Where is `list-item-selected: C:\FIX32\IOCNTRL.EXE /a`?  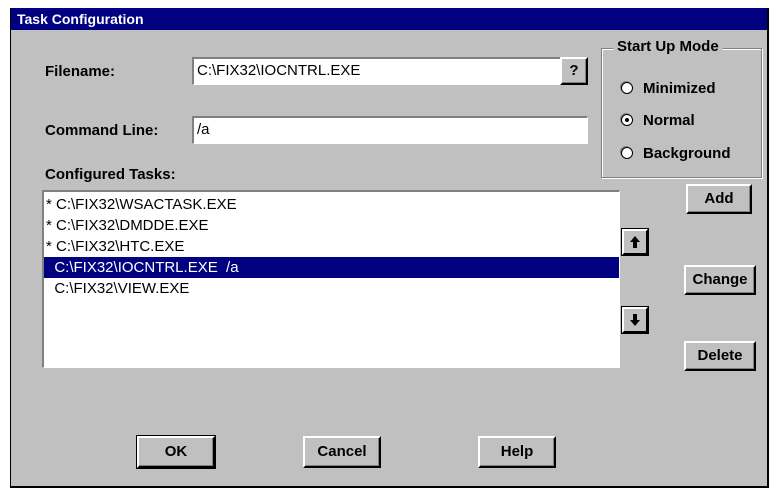 list-item-selected: C:\FIX32\IOCNTRL.EXE /a is located at coordinates (331, 267).